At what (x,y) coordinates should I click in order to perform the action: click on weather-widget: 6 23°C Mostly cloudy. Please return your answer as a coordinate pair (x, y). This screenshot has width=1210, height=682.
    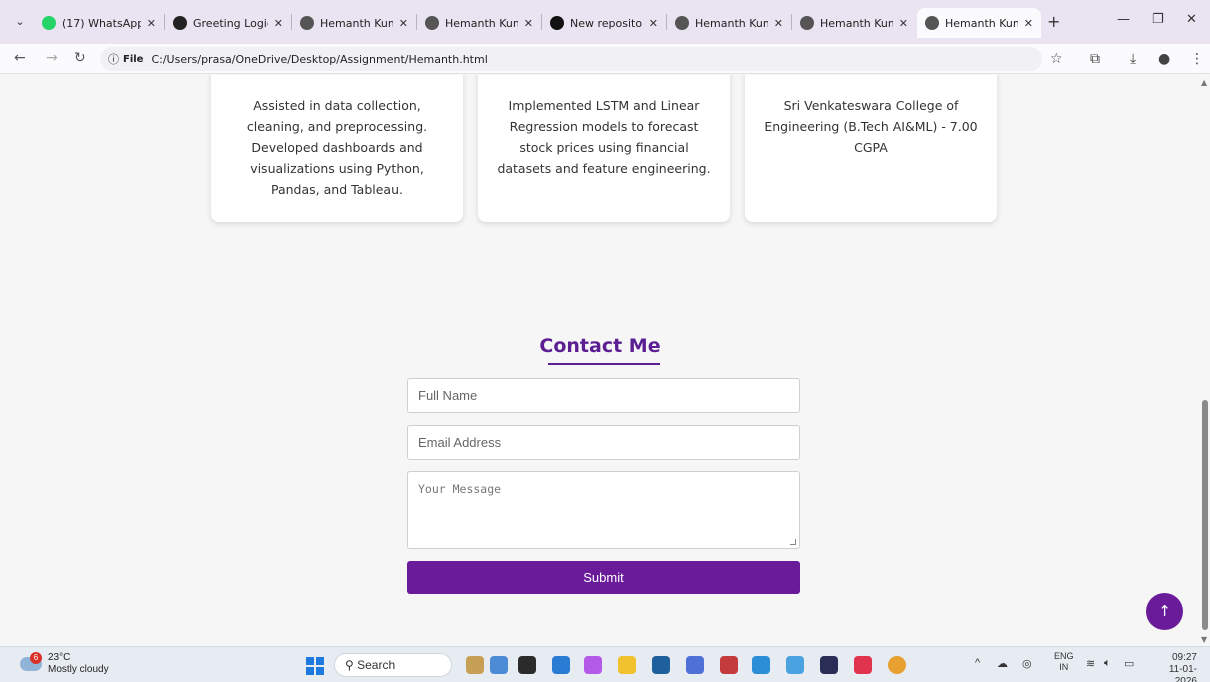
    Looking at the image, I should click on (64, 664).